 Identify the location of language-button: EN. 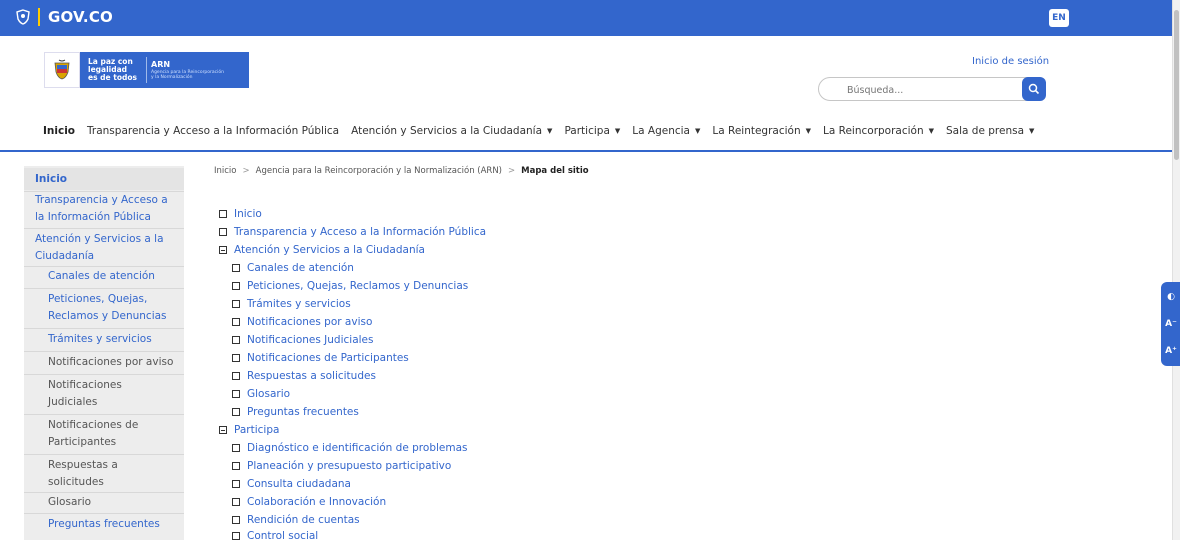
(1059, 18).